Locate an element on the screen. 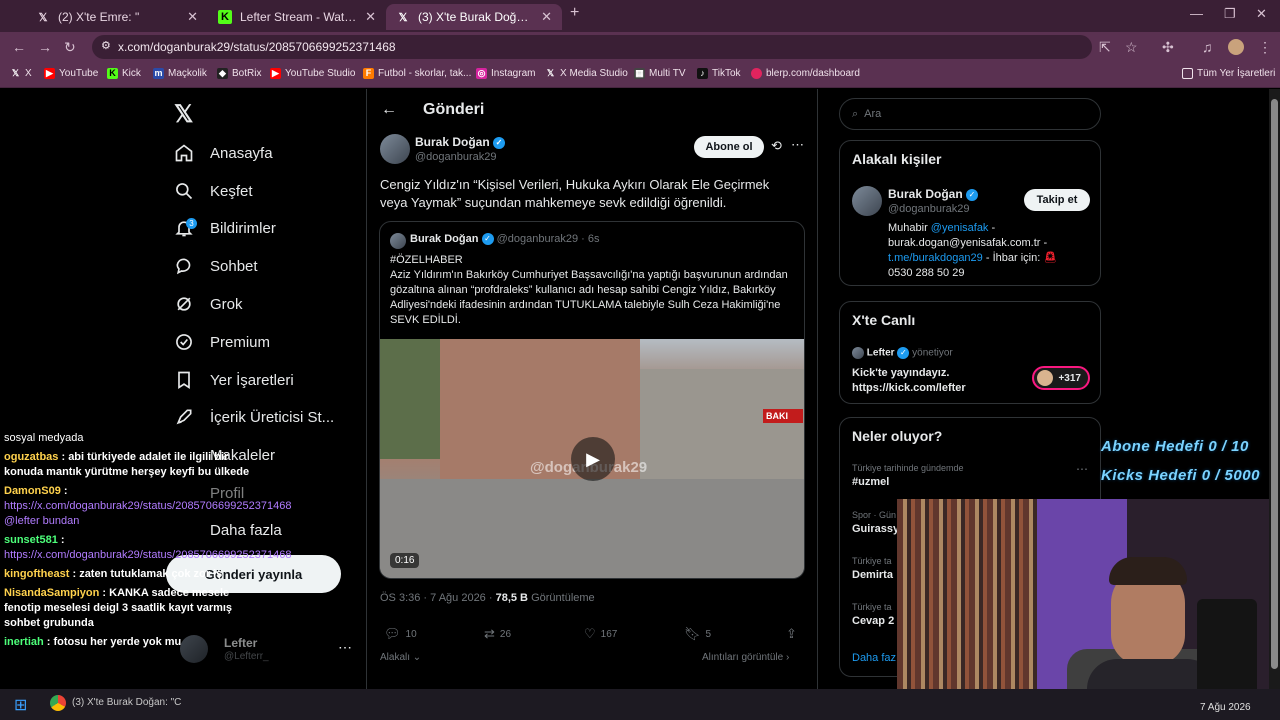 This screenshot has width=1280, height=720. show-more-link: Daha faz is located at coordinates (874, 658).